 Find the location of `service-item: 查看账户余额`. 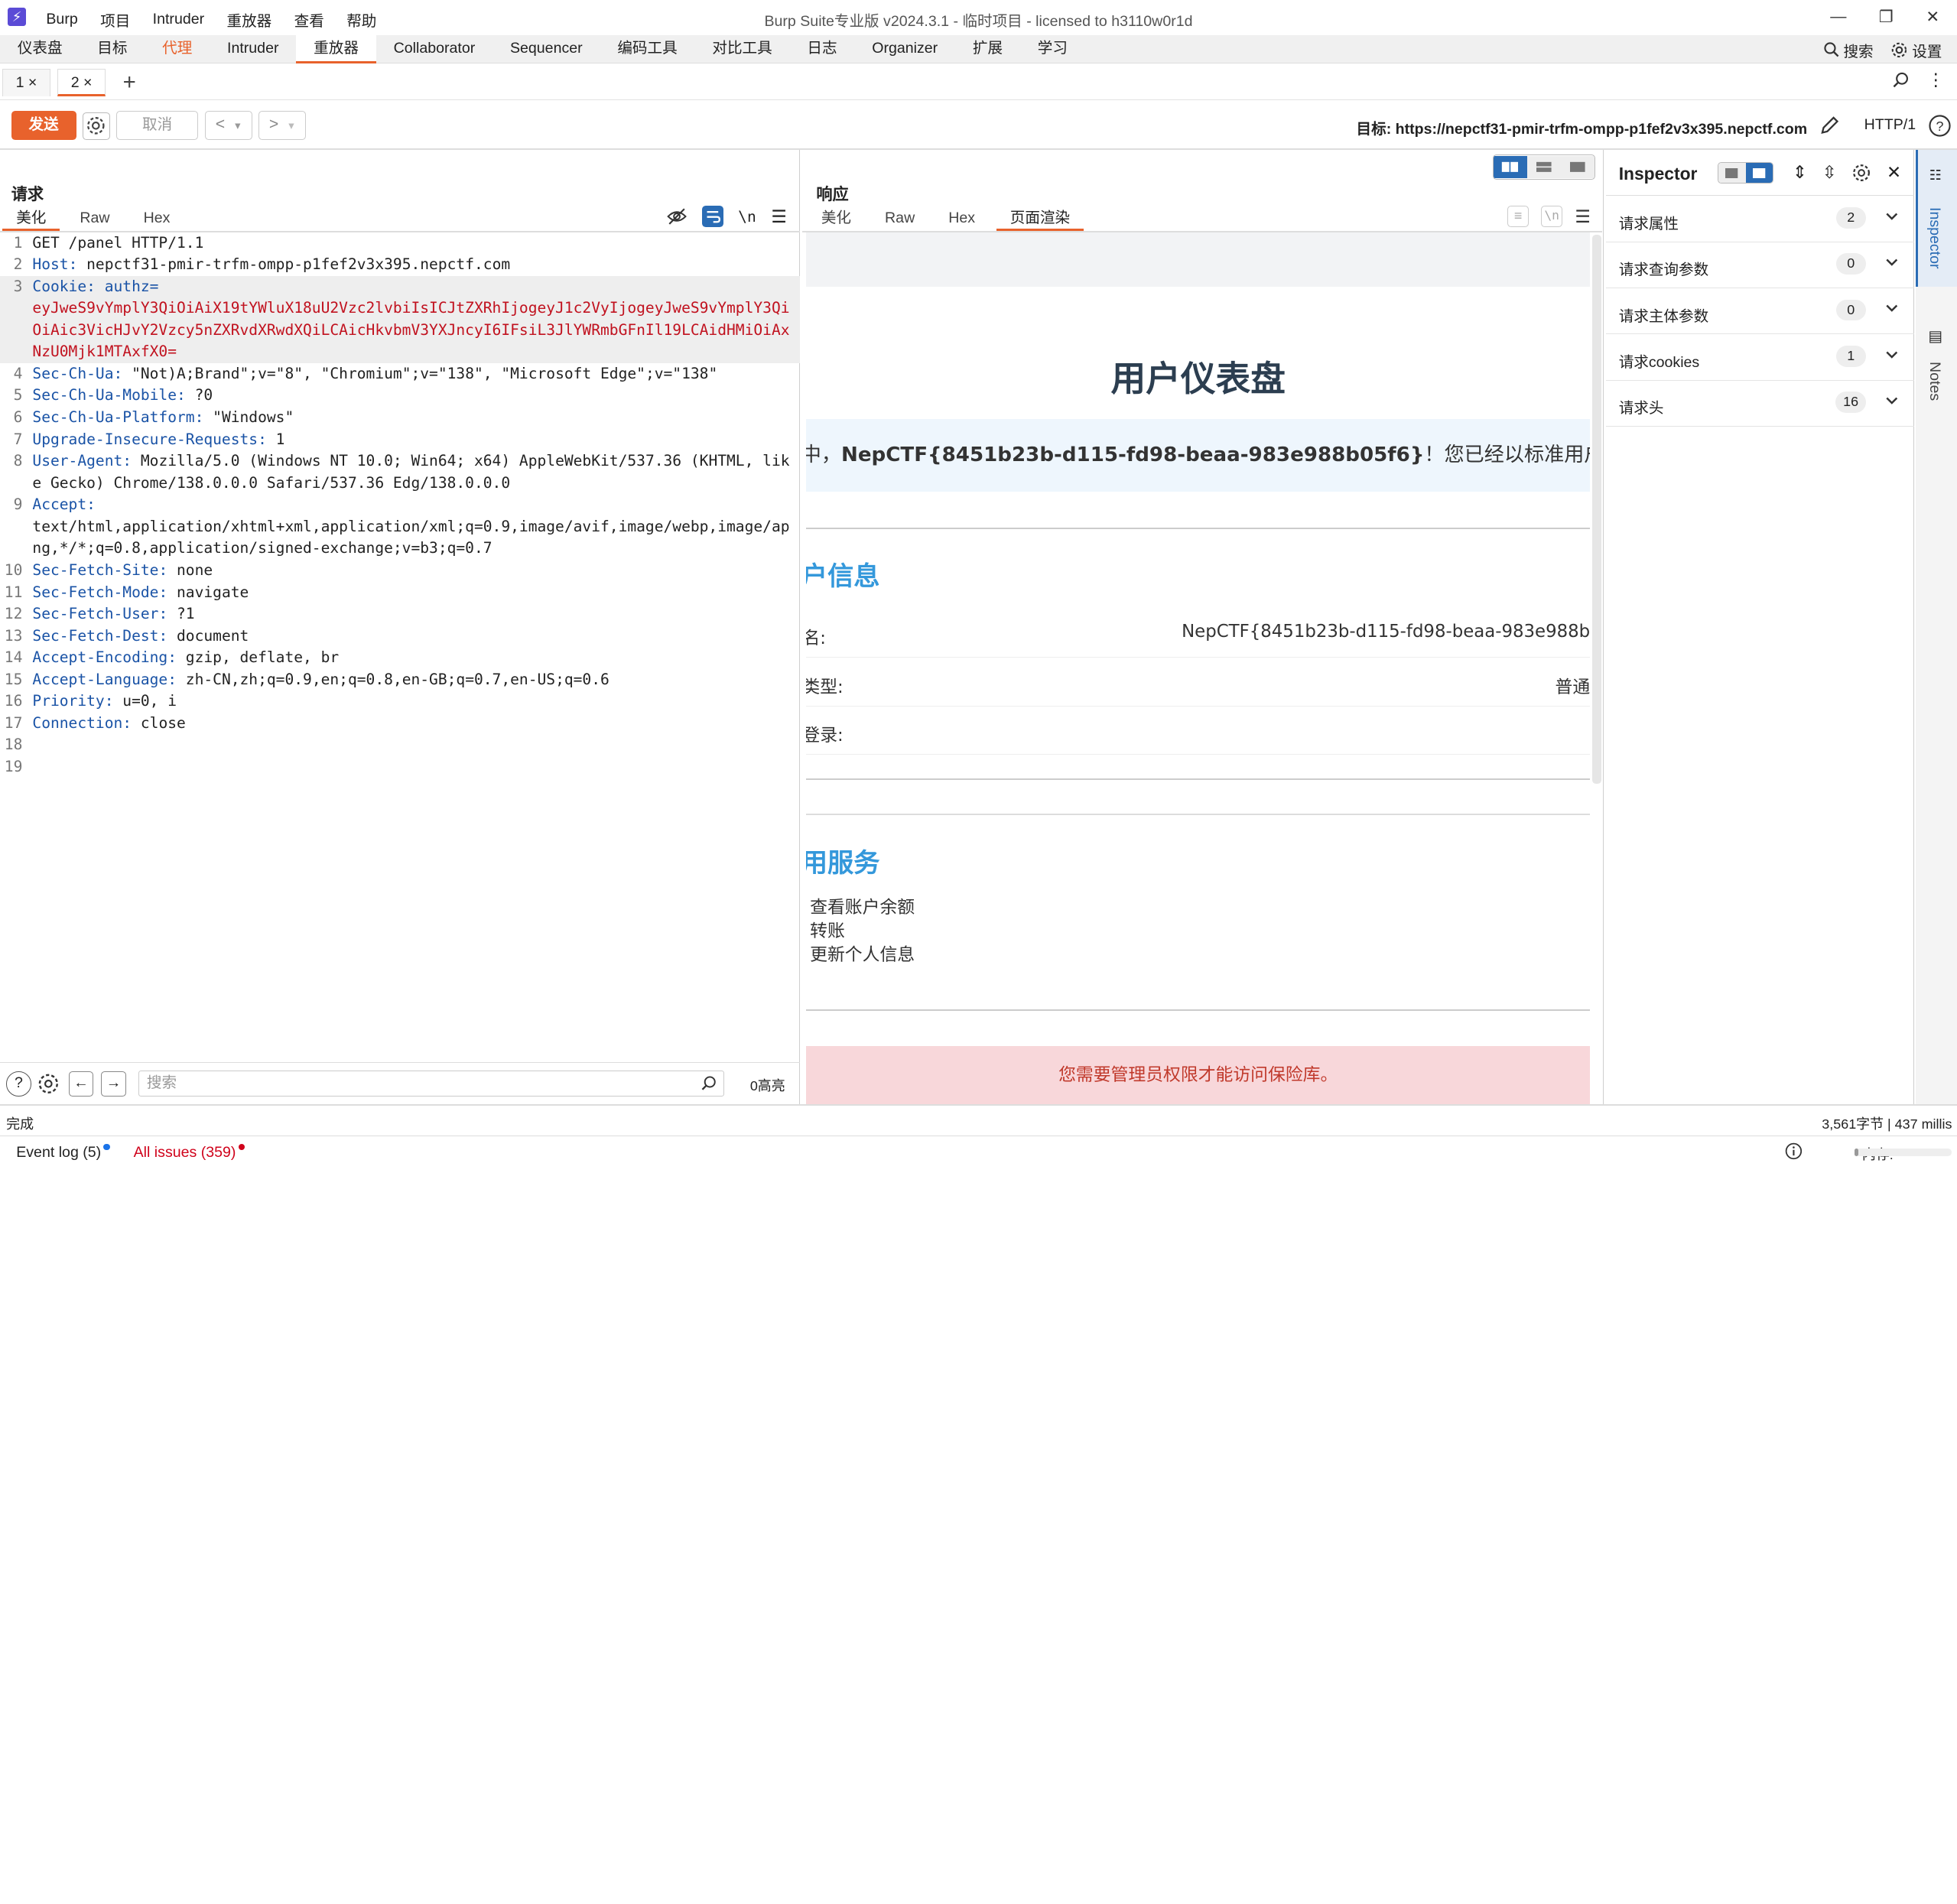

service-item: 查看账户余额 is located at coordinates (862, 907).